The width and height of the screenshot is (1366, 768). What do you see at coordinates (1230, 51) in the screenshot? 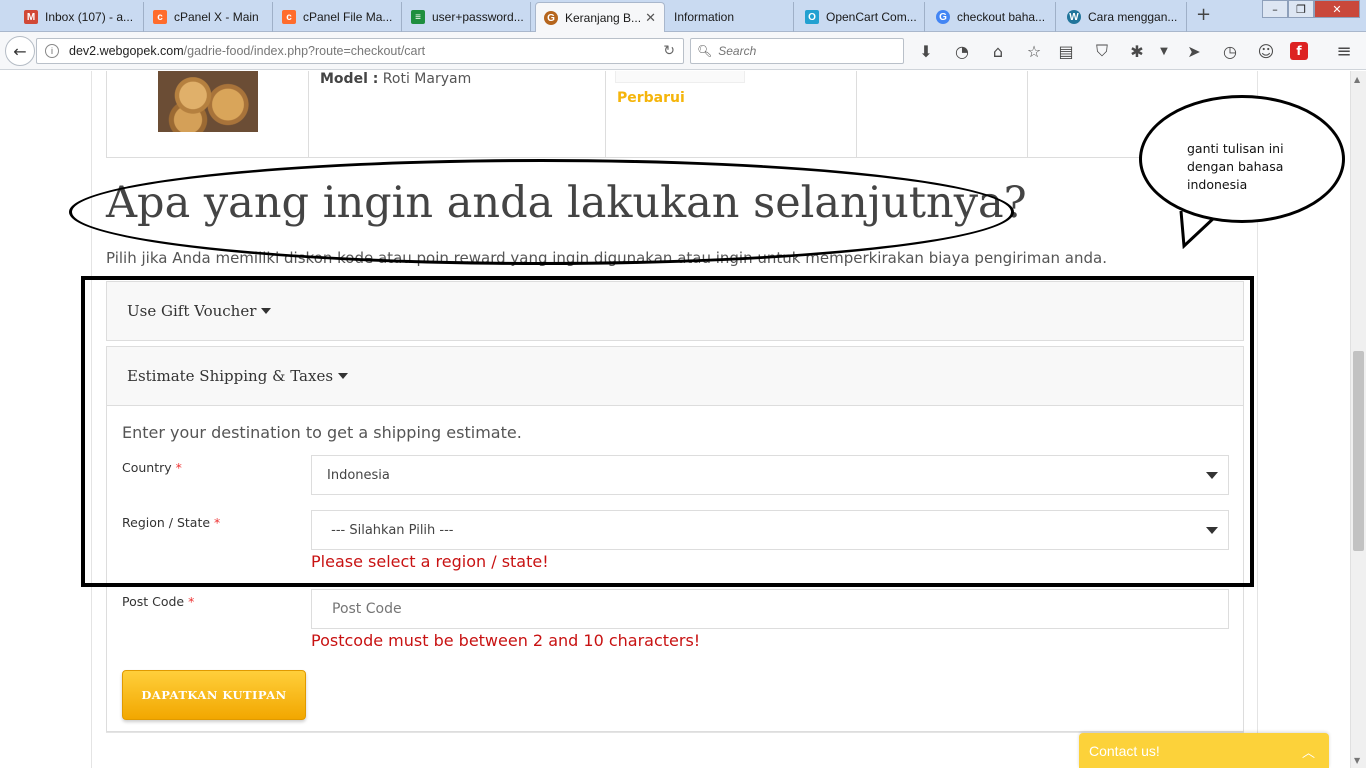
I see `history-icon: ◷` at bounding box center [1230, 51].